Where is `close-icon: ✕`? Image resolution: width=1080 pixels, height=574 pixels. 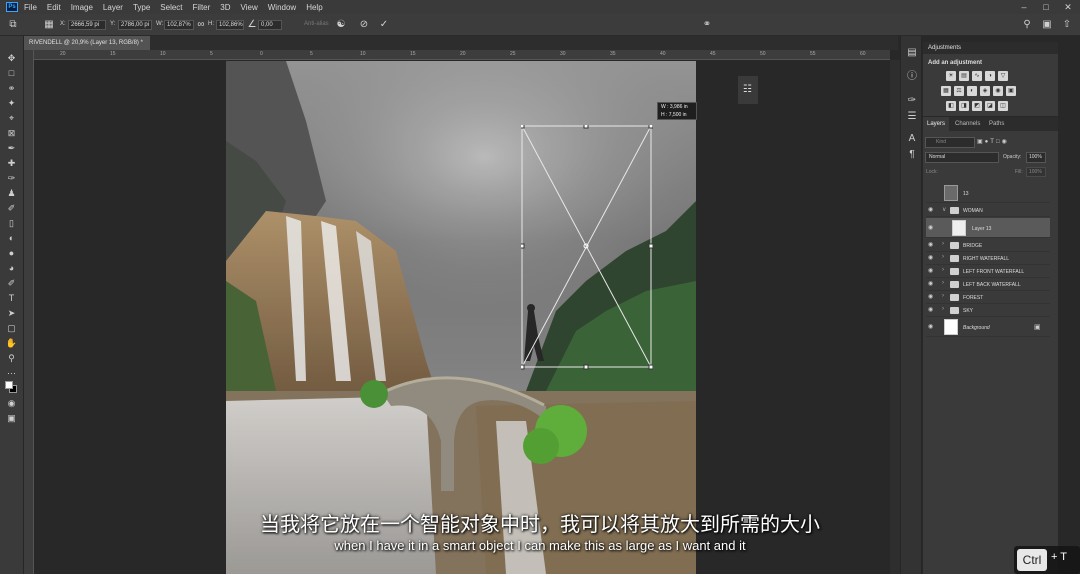
close-icon: ✕ is located at coordinates (1068, 7).